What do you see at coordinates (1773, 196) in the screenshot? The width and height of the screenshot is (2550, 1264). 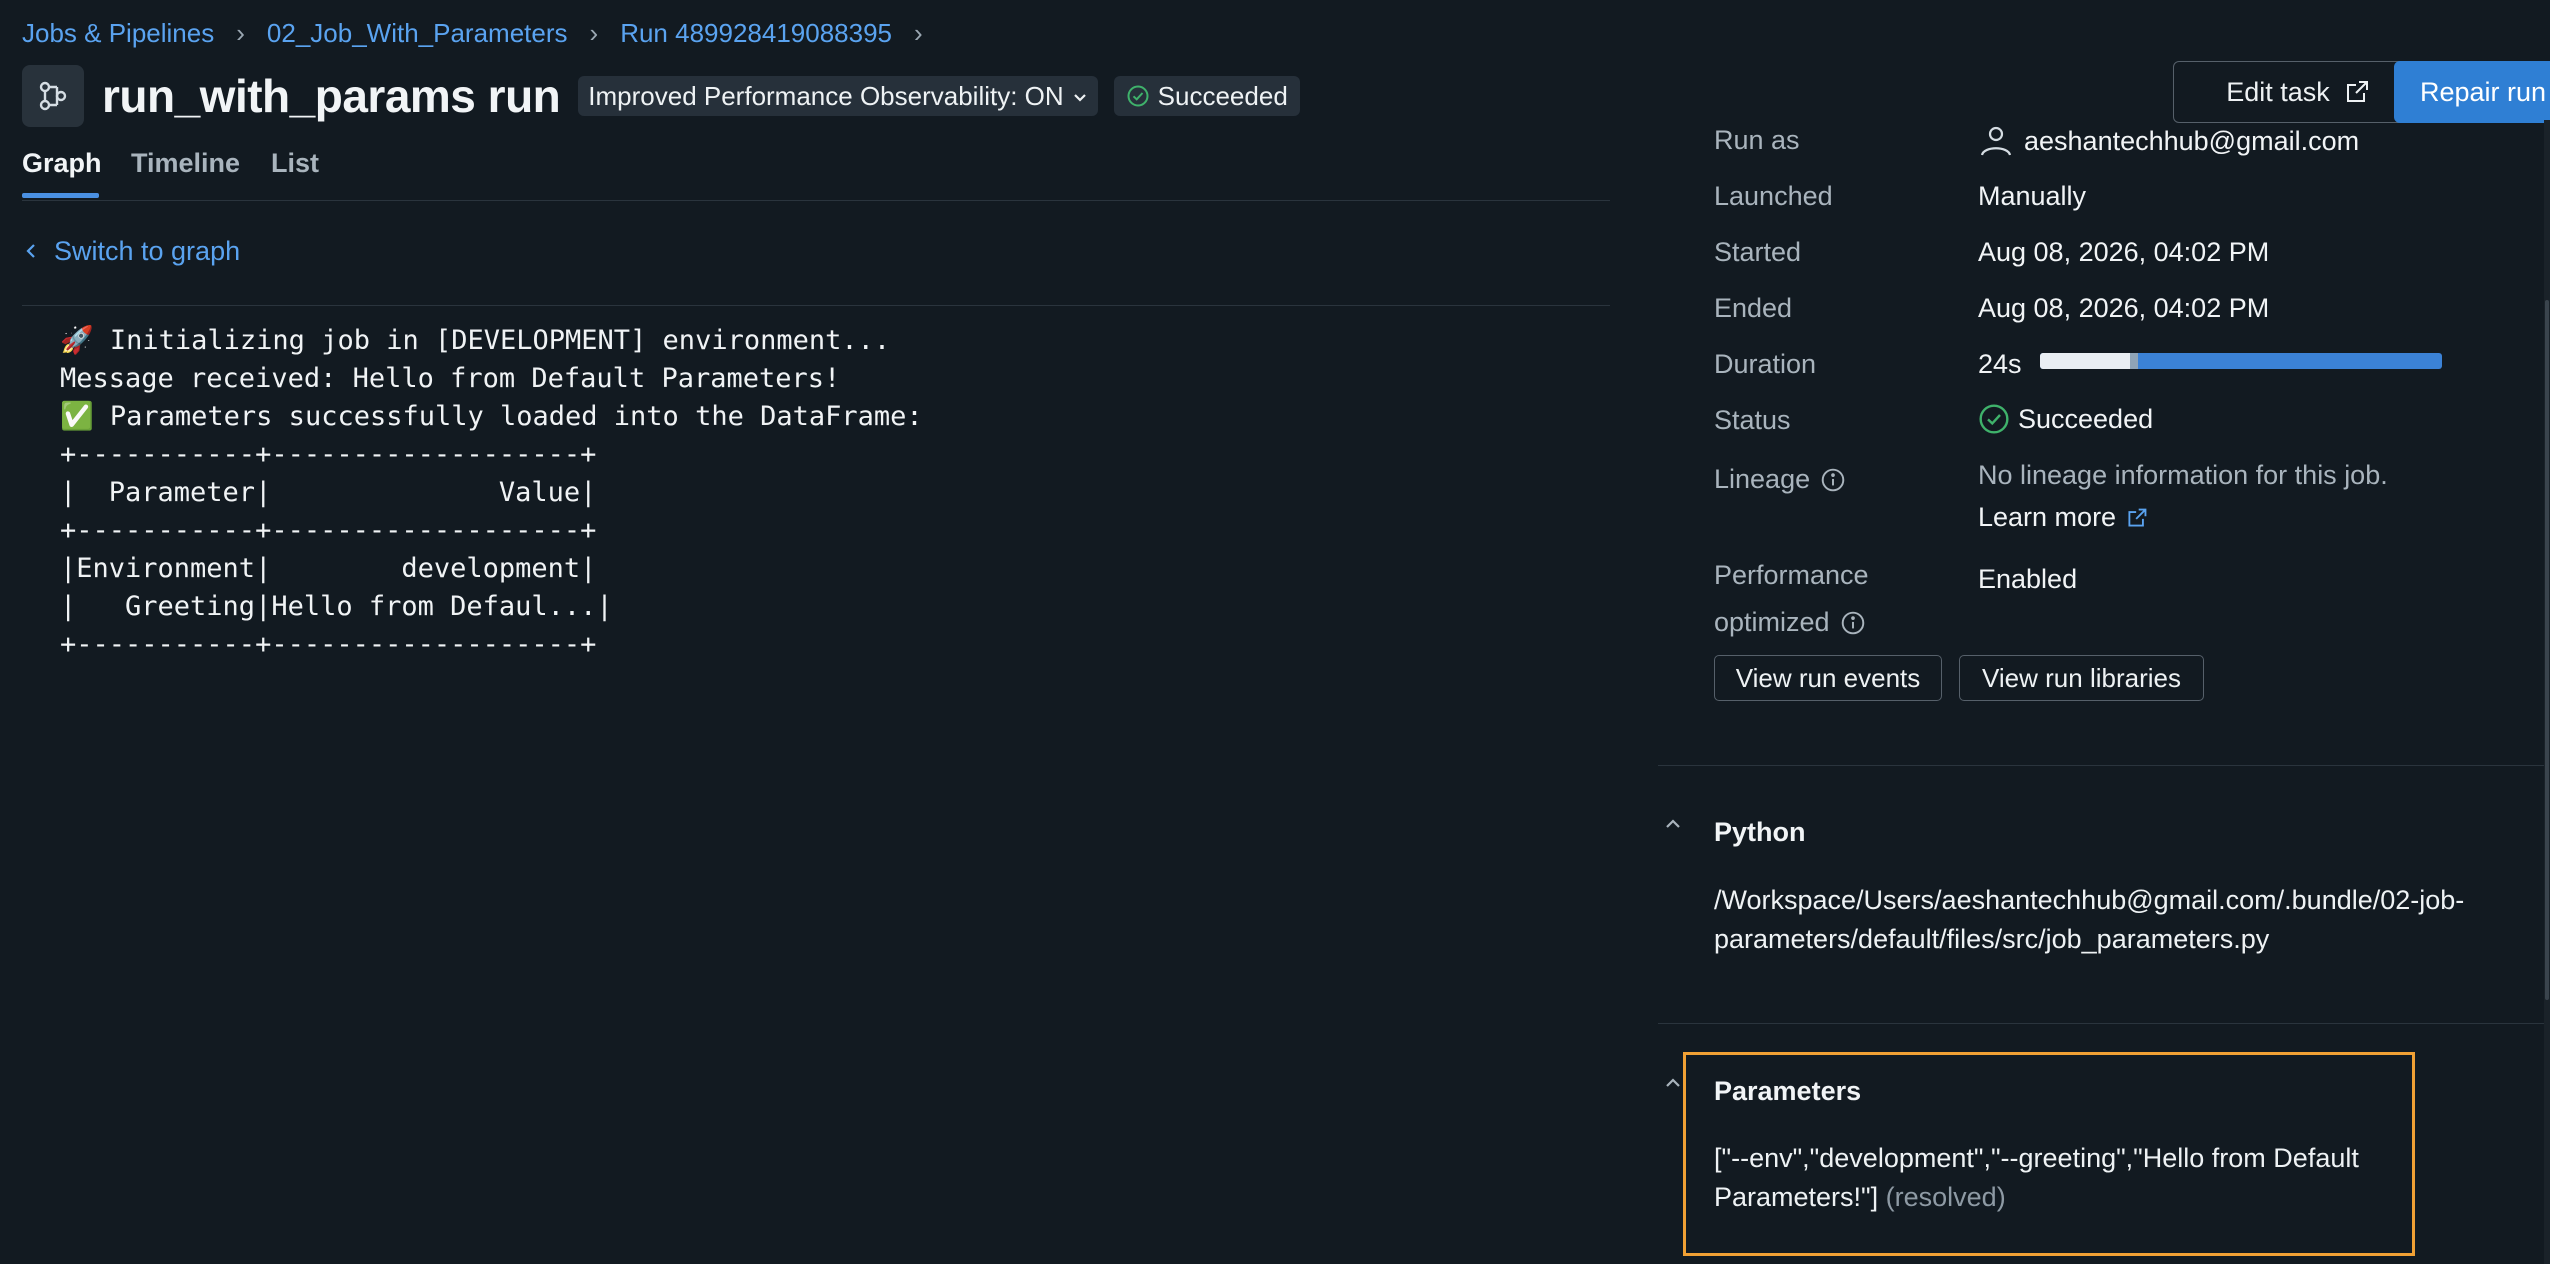 I see `launched-label: Launched` at bounding box center [1773, 196].